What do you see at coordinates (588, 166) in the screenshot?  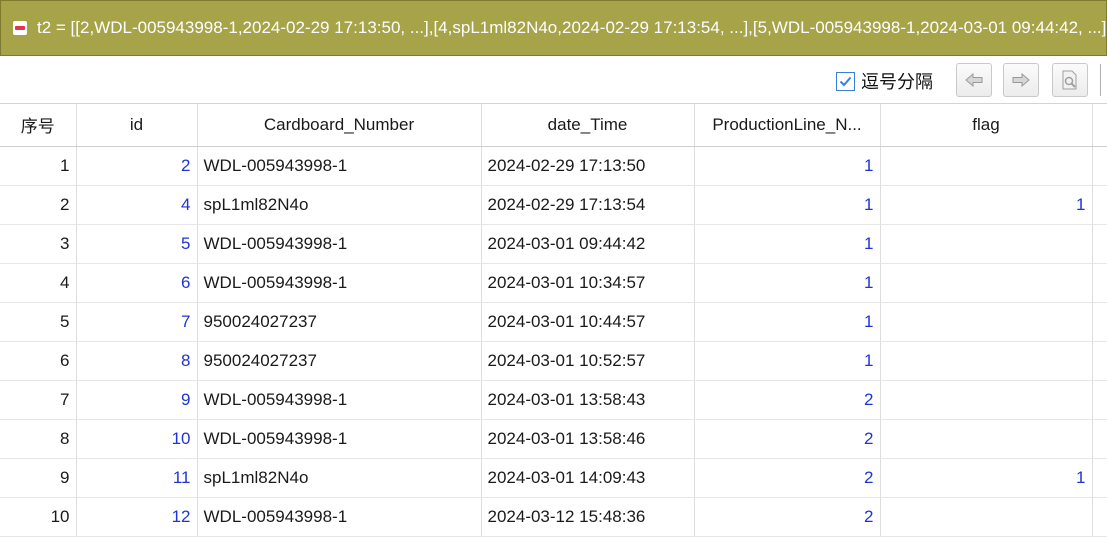 I see `cell-date-time: 2024-02-29 17:13:50` at bounding box center [588, 166].